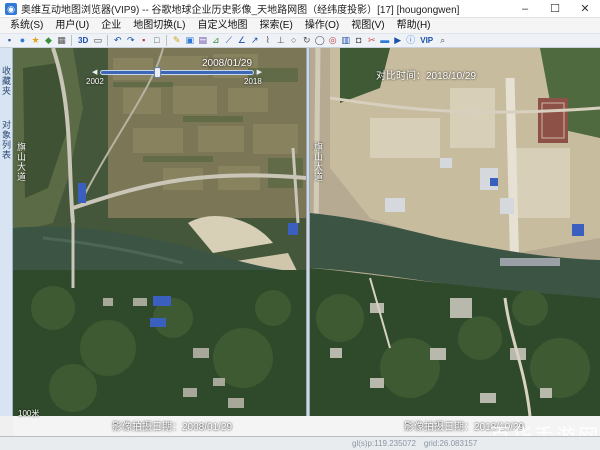 This screenshot has height=450, width=600. Describe the element at coordinates (22, 40) in the screenshot. I see `globe-icon: ●` at that location.